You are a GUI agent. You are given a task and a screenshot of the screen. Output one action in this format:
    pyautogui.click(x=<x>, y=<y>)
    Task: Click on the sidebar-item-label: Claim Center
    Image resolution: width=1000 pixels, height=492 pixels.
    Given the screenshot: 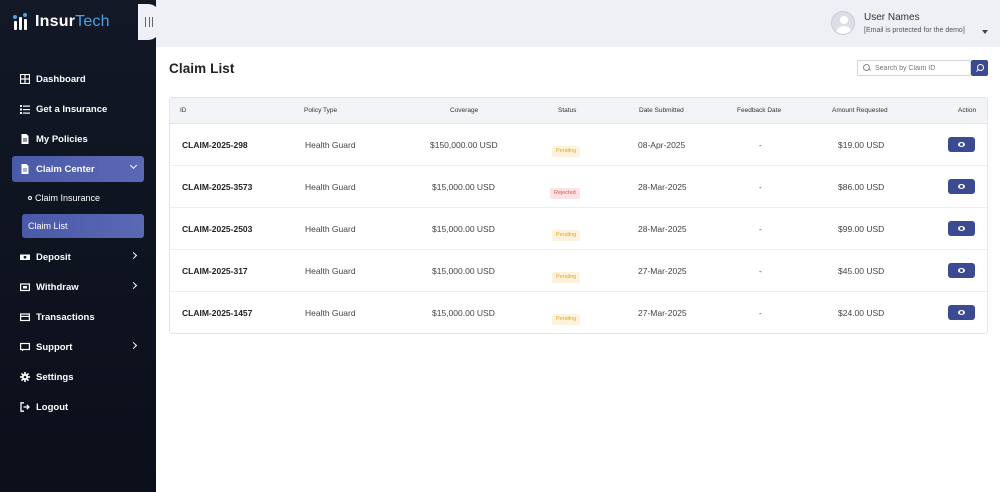 What is the action you would take?
    pyautogui.click(x=65, y=169)
    